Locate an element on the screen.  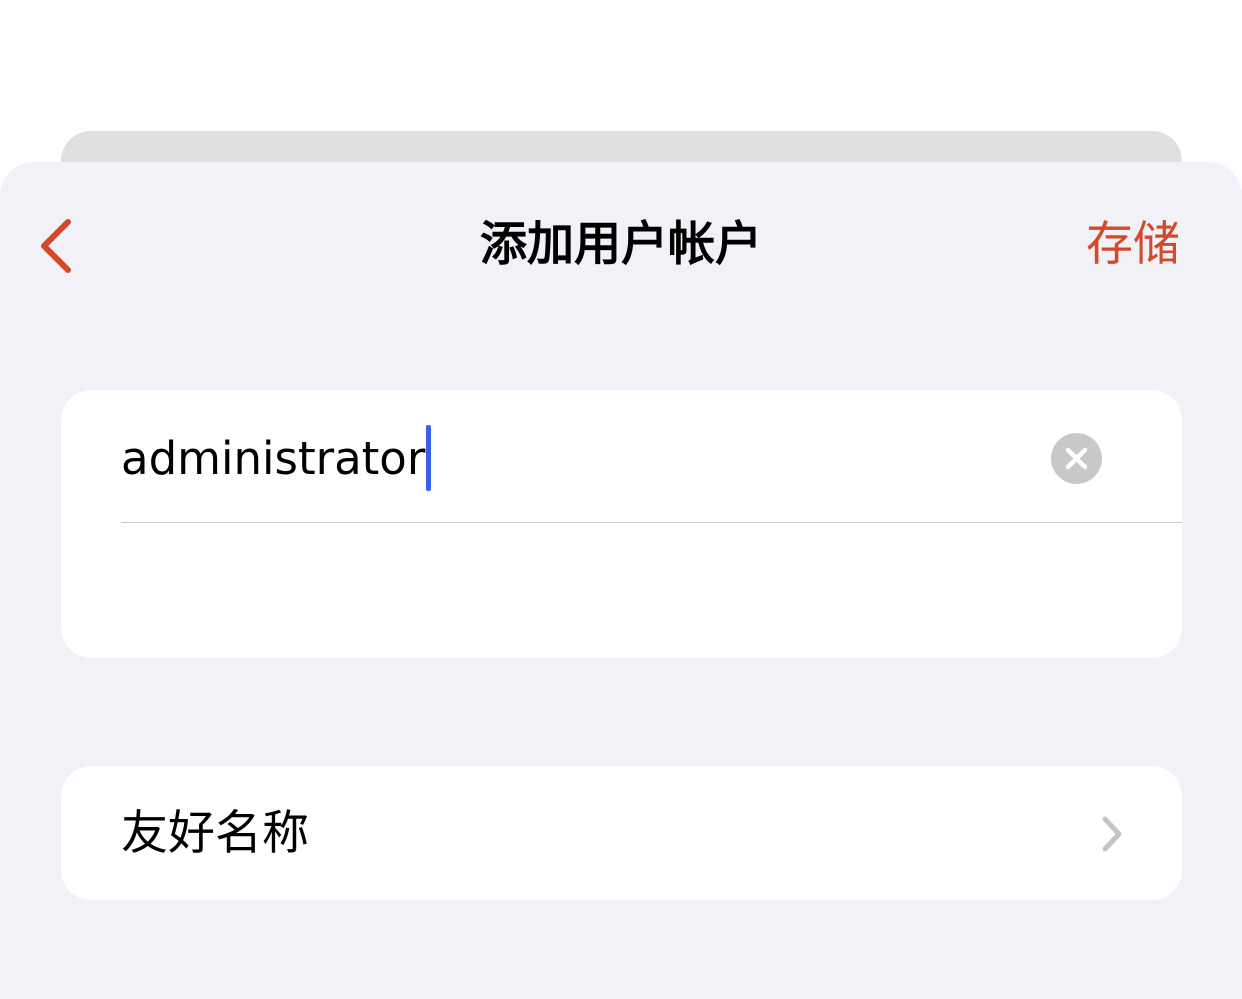
clear-button is located at coordinates (1076, 458).